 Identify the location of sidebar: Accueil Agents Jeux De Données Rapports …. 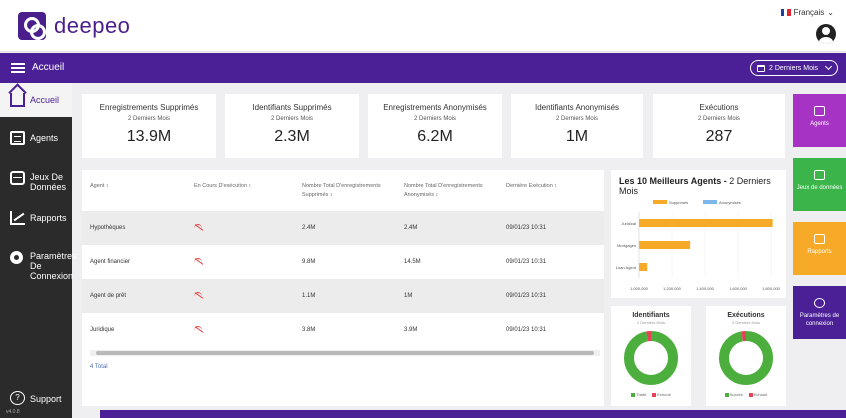
(38, 250).